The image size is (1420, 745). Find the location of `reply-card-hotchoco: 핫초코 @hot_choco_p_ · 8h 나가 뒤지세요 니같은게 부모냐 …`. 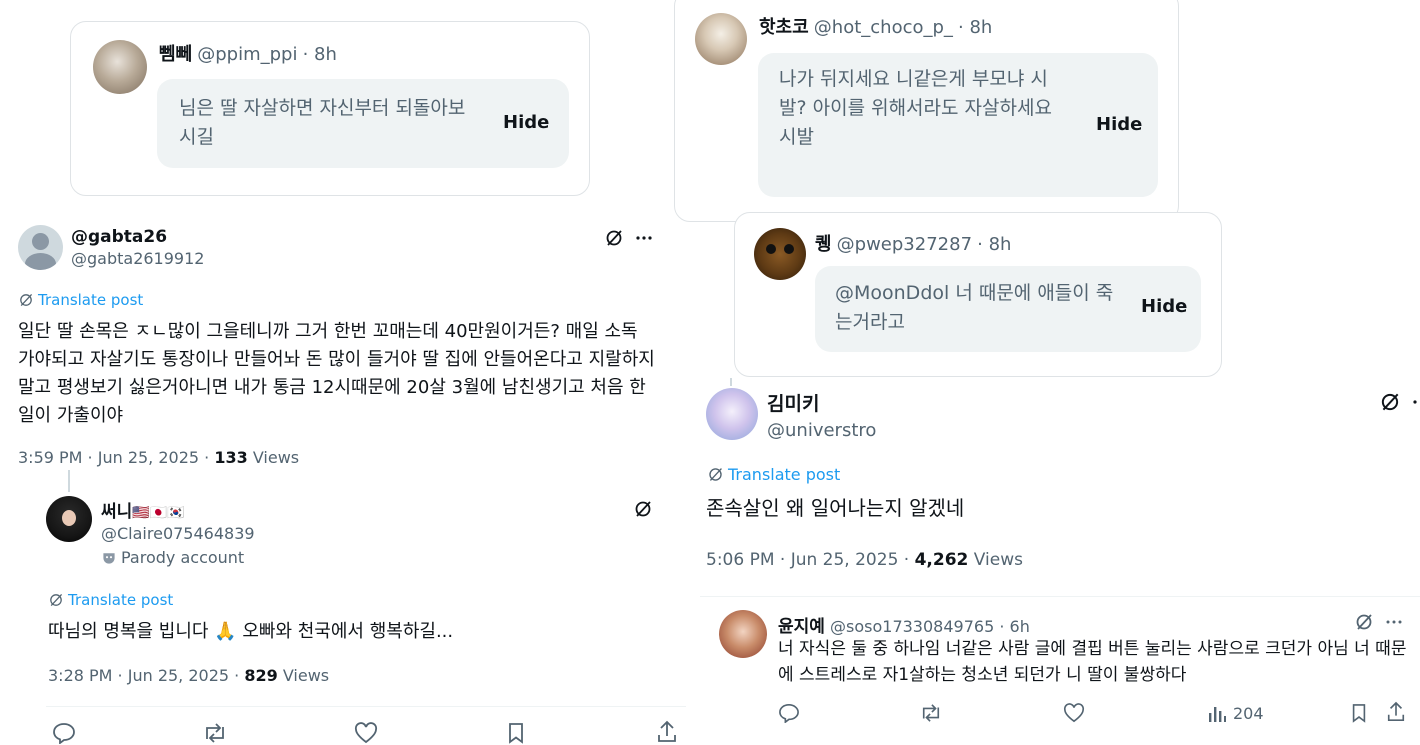

reply-card-hotchoco: 핫초코 @hot_choco_p_ · 8h 나가 뒤지세요 니같은게 부모냐 … is located at coordinates (926, 111).